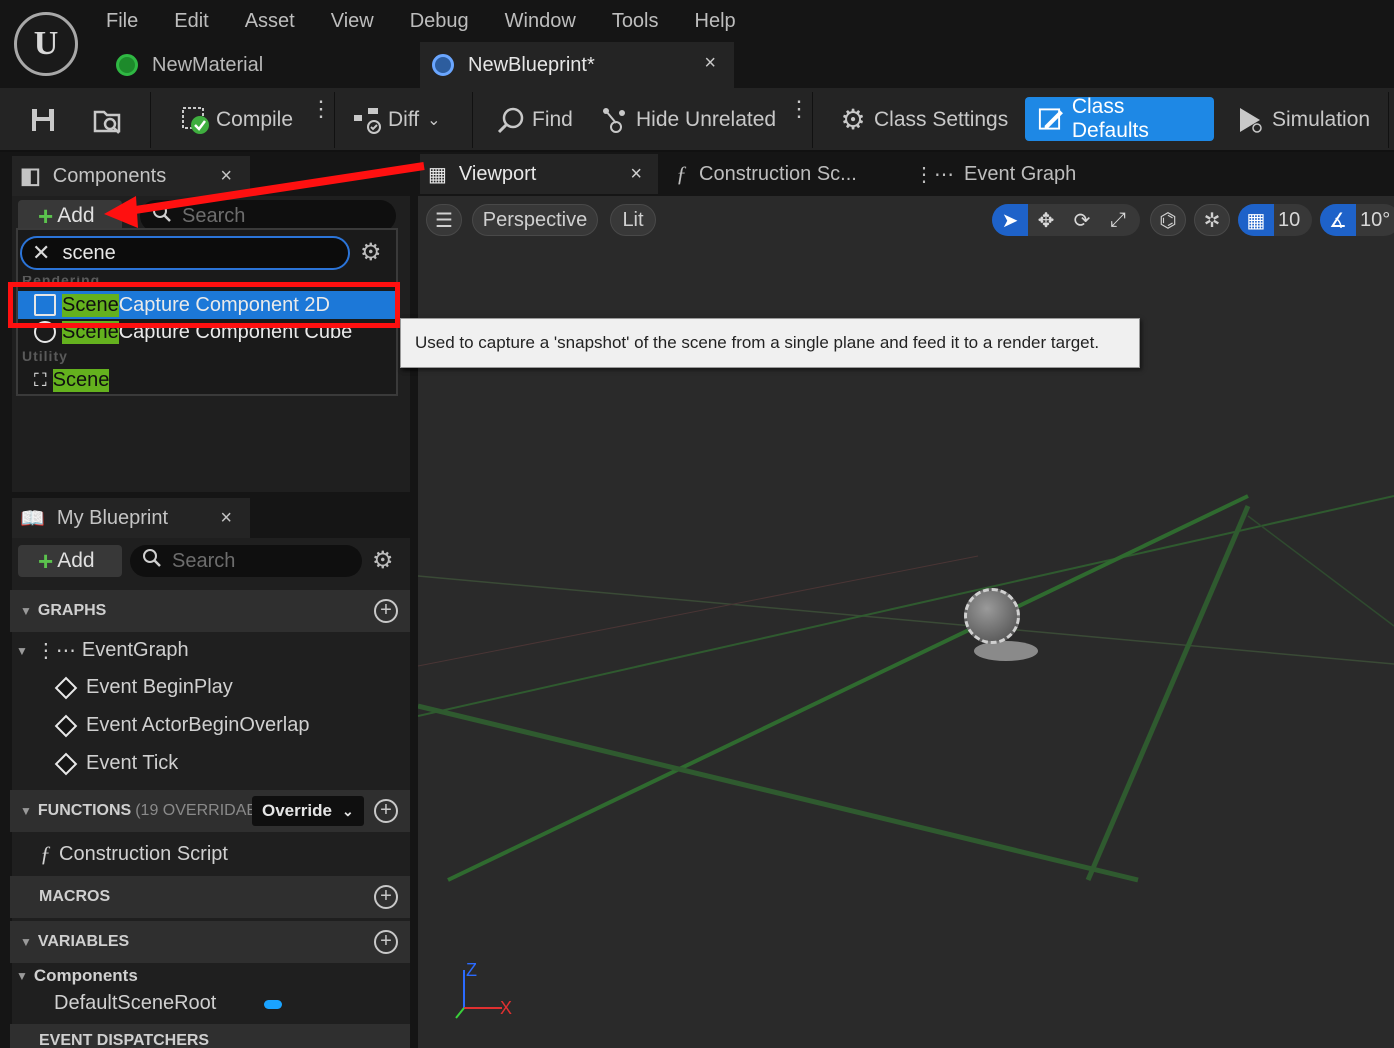  What do you see at coordinates (439, 22) in the screenshot?
I see `menu-debug: Debug` at bounding box center [439, 22].